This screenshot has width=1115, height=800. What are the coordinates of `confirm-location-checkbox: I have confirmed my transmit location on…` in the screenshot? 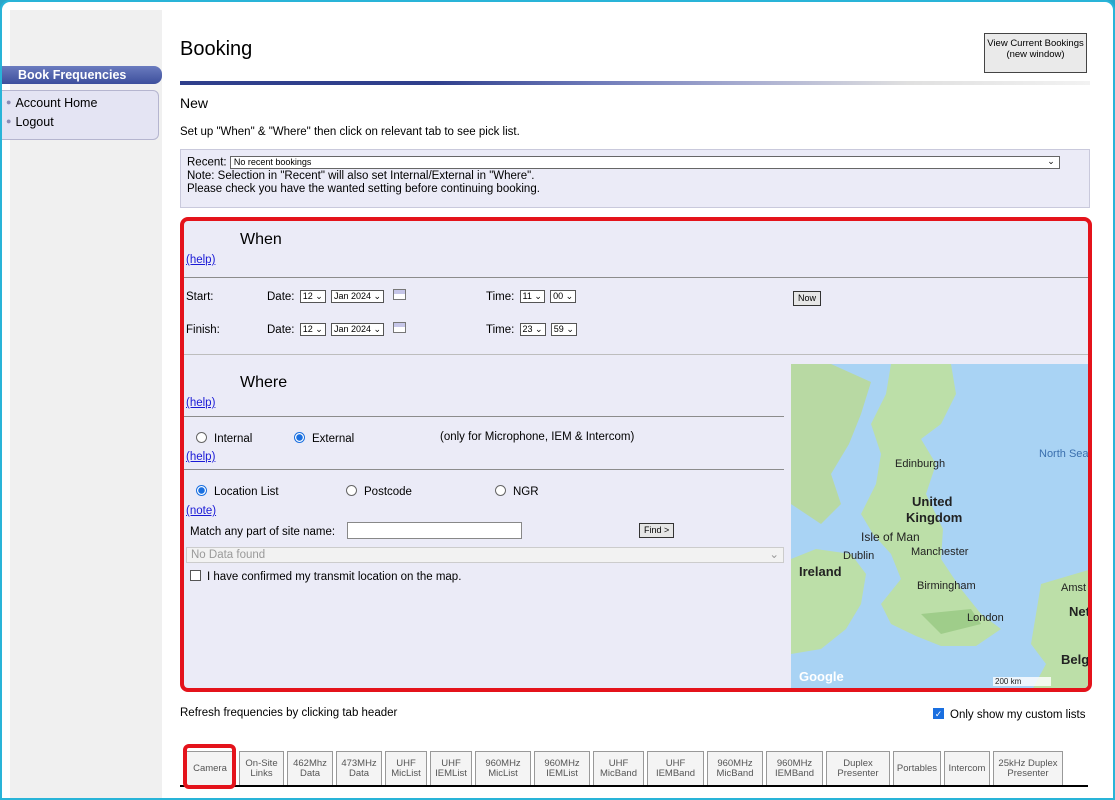 It's located at (326, 576).